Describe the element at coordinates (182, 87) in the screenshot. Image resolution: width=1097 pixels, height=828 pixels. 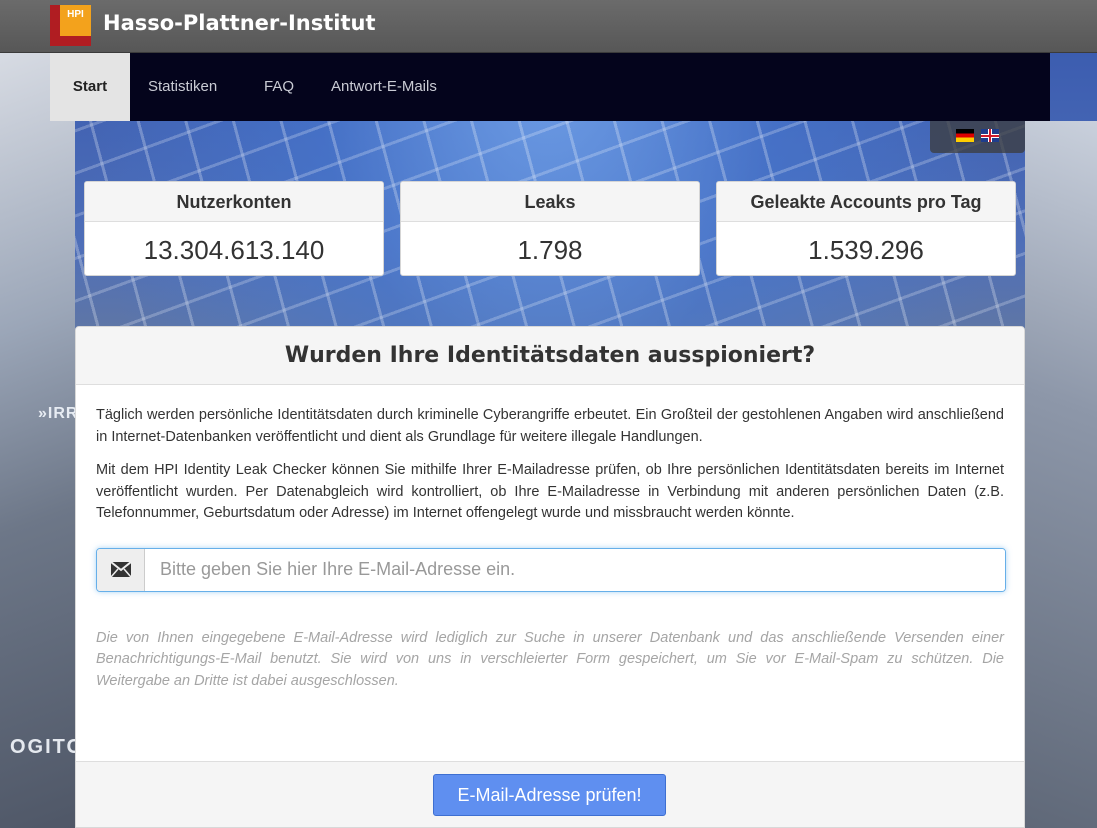
I see `nav-item-statistiken: Statistiken` at that location.